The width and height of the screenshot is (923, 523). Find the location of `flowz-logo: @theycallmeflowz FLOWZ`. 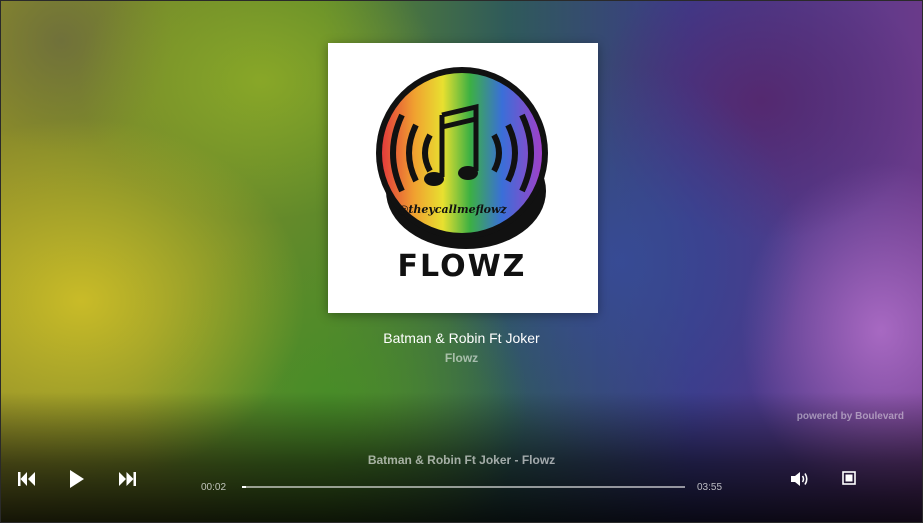

flowz-logo: @theycallmeflowz FLOWZ is located at coordinates (462, 175).